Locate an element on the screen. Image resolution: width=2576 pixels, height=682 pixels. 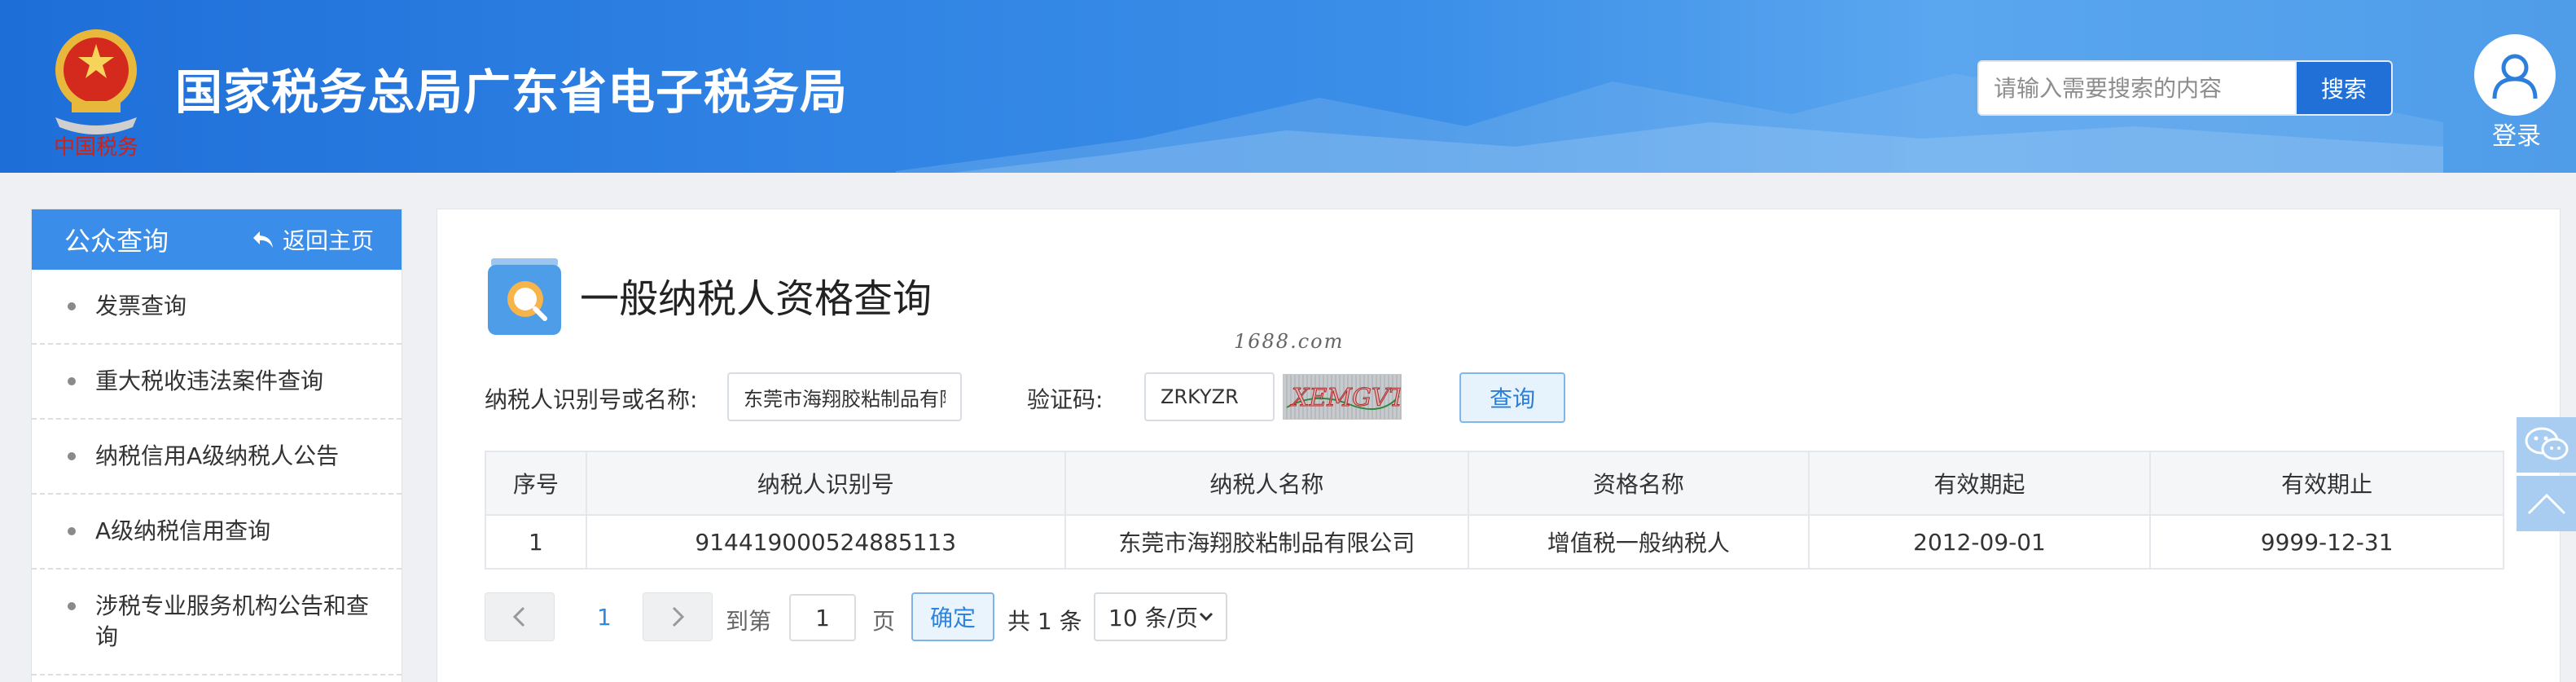
prev-page-button is located at coordinates (520, 616).